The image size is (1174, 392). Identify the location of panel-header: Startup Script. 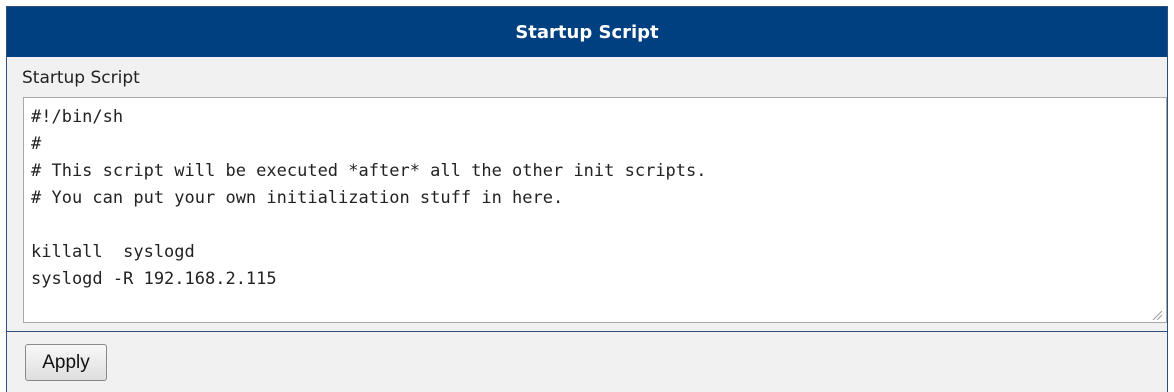
(587, 32).